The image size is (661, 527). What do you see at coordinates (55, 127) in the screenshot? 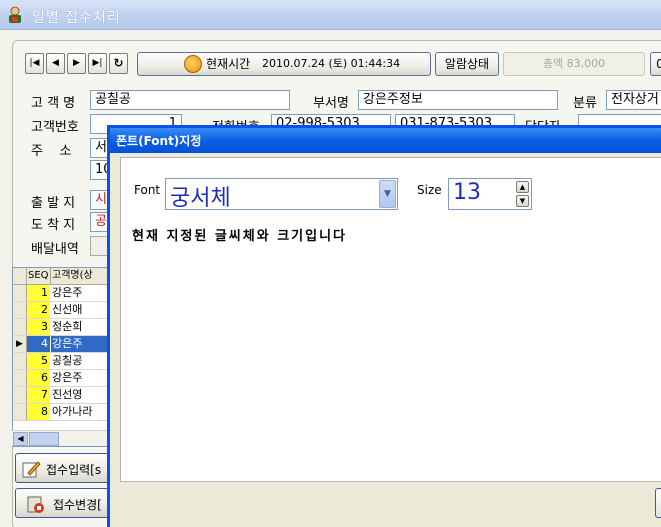
I see `customer-no-label: 고객번호` at bounding box center [55, 127].